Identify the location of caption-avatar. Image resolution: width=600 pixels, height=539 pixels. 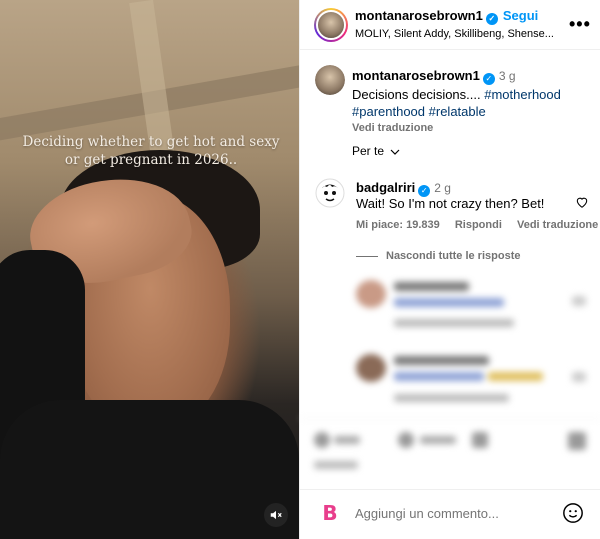
(330, 80).